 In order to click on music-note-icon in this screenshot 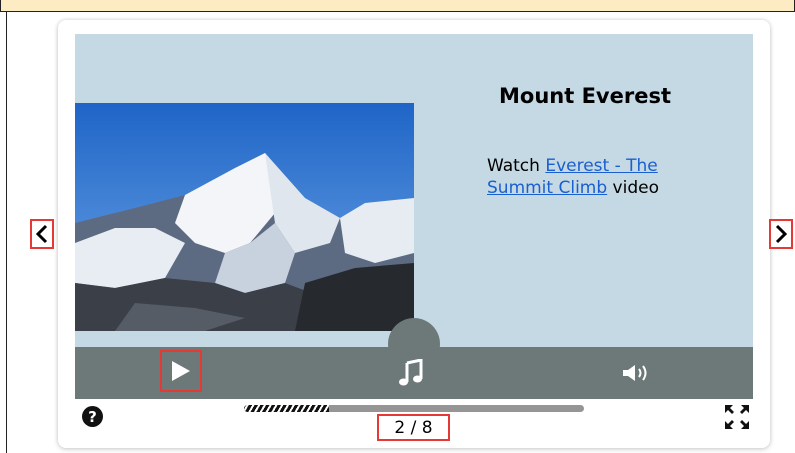, I will do `click(411, 372)`.